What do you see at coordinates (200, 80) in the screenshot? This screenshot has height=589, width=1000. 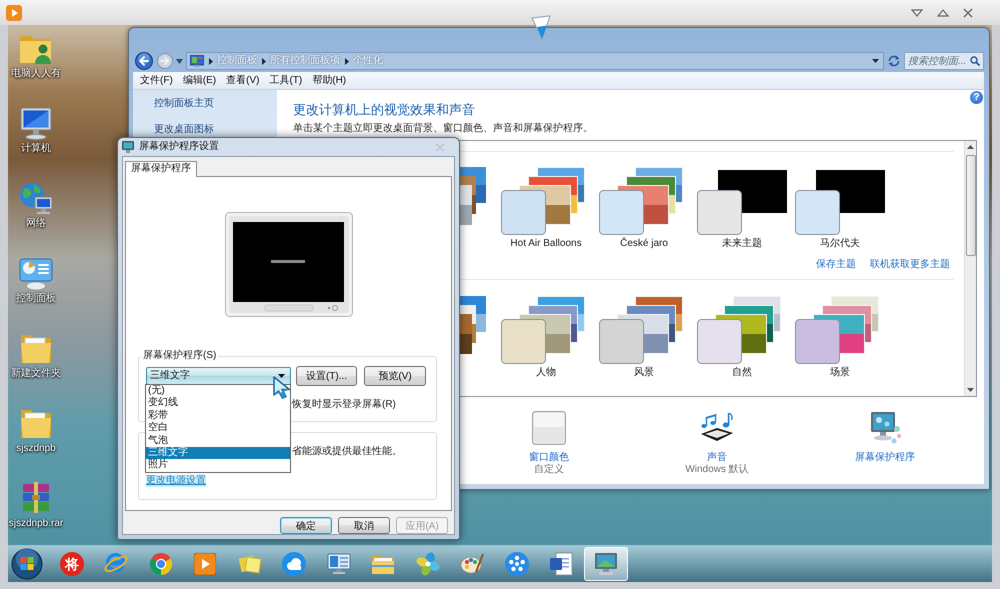 I see `menu-item: 编辑(E)` at bounding box center [200, 80].